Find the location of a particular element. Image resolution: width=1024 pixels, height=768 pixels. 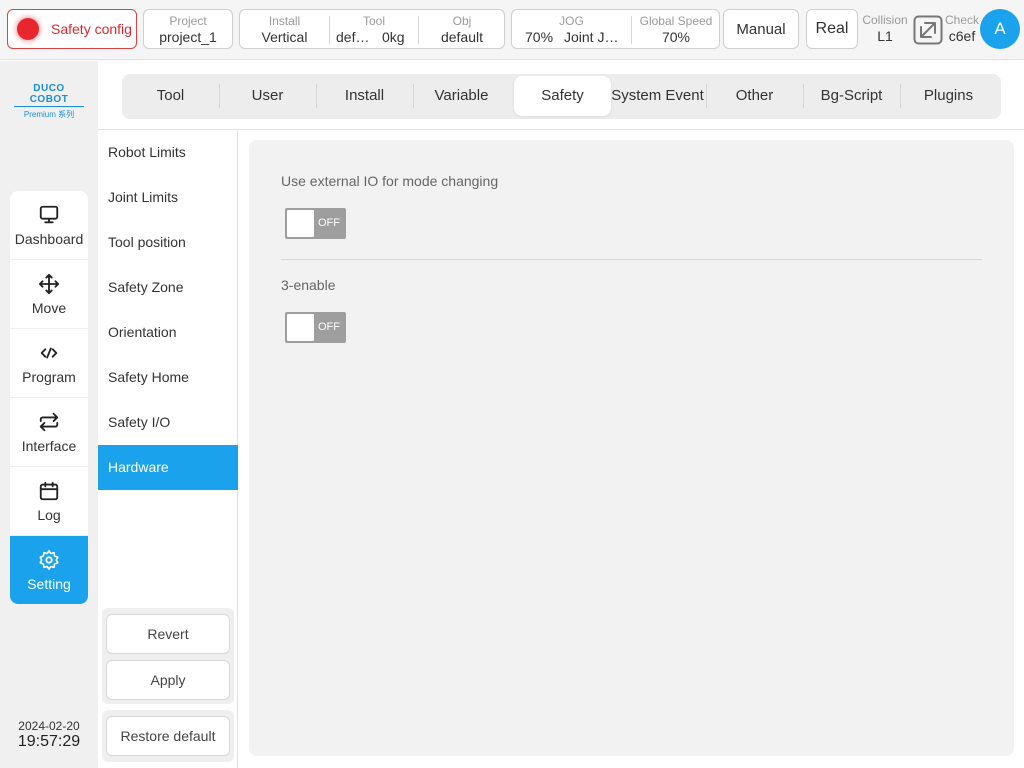

restore-default-button: Restore default is located at coordinates (168, 736).